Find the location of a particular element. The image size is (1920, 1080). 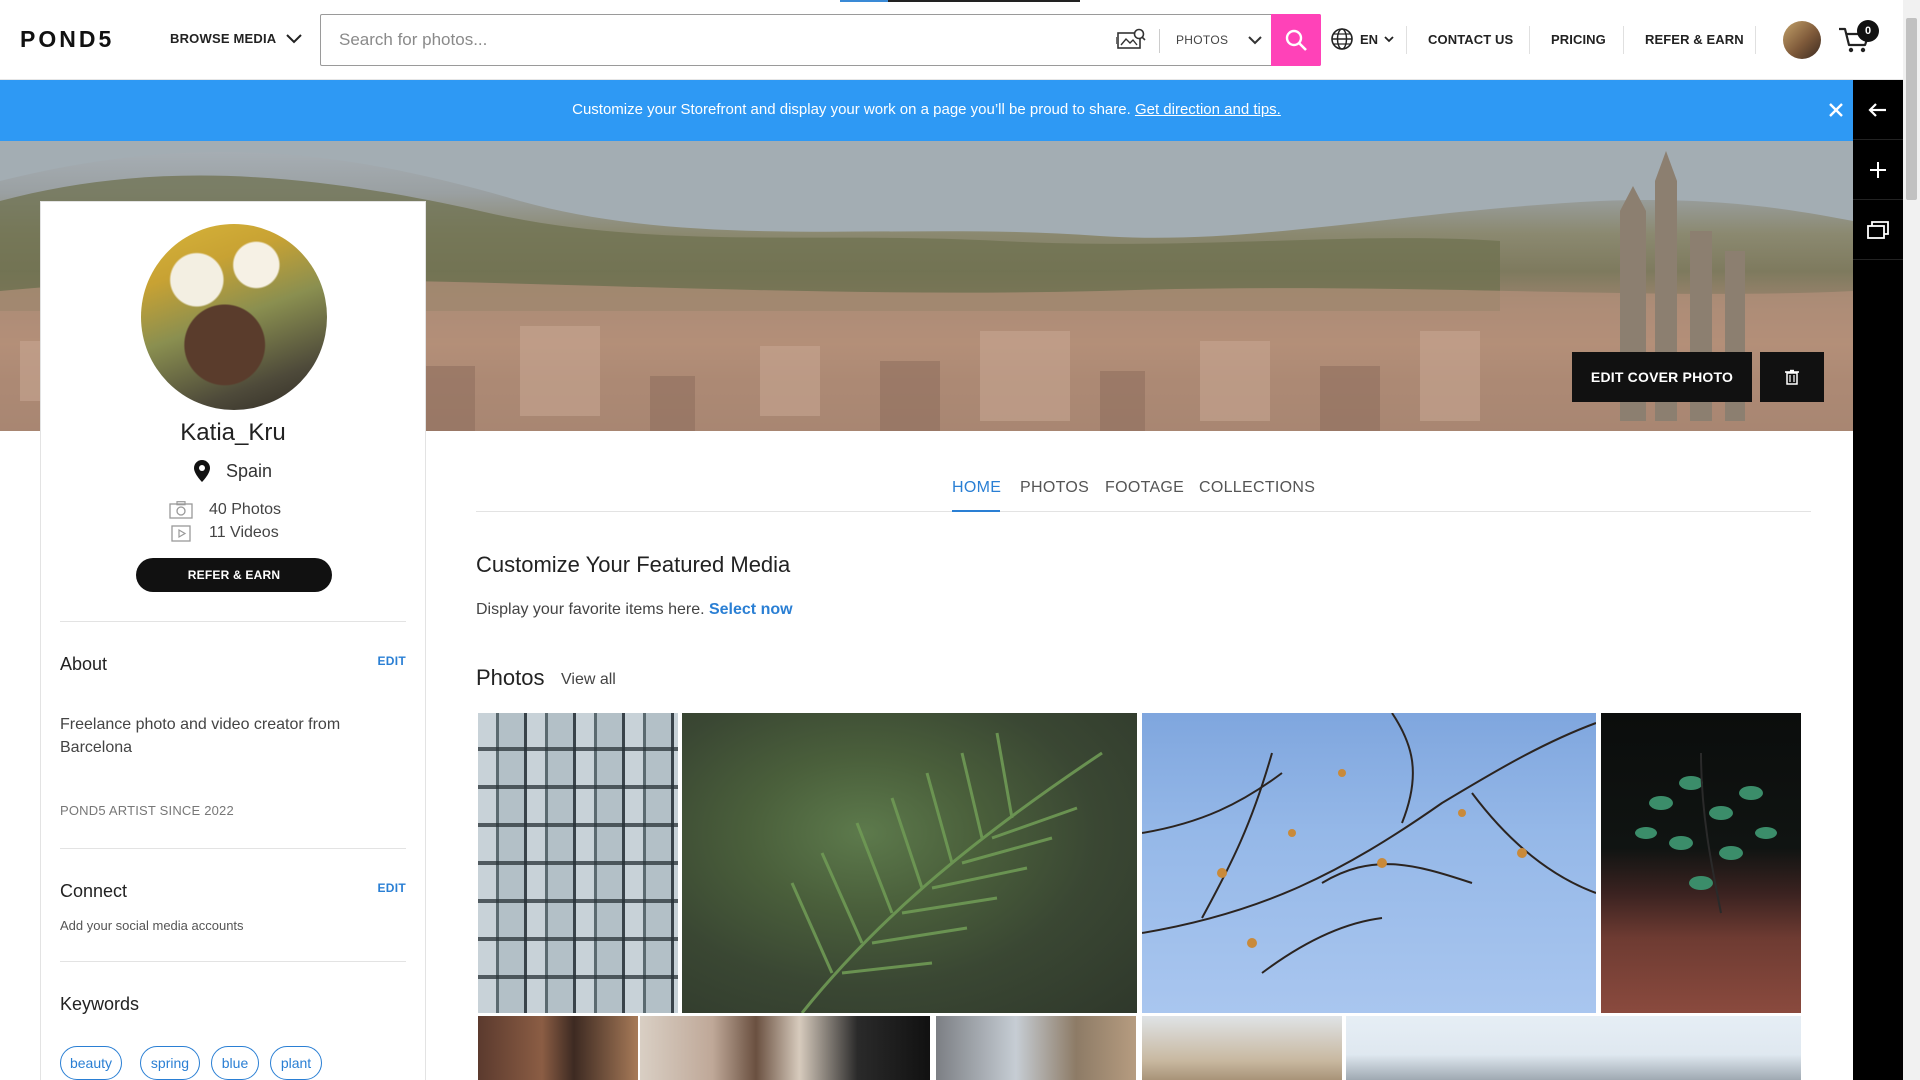

location-label: Spain is located at coordinates (249, 470).